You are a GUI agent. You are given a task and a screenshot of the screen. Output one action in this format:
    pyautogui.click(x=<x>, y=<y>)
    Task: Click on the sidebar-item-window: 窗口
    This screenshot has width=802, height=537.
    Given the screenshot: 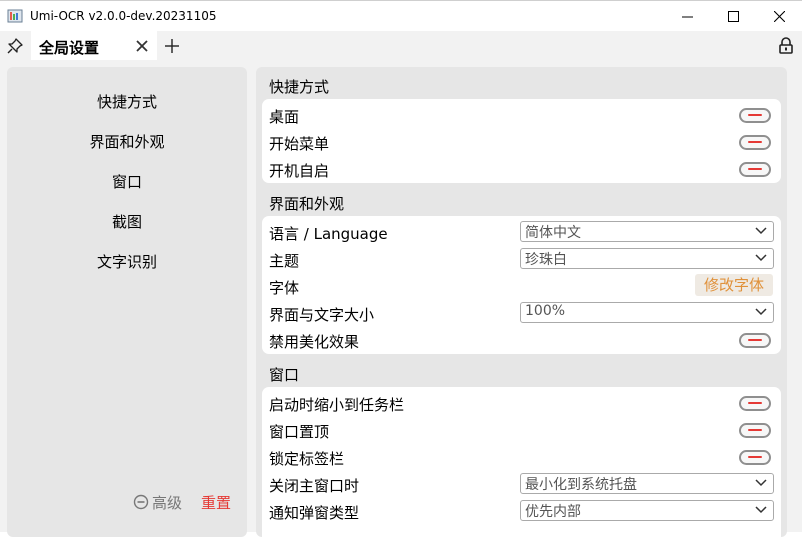 What is the action you would take?
    pyautogui.click(x=127, y=182)
    